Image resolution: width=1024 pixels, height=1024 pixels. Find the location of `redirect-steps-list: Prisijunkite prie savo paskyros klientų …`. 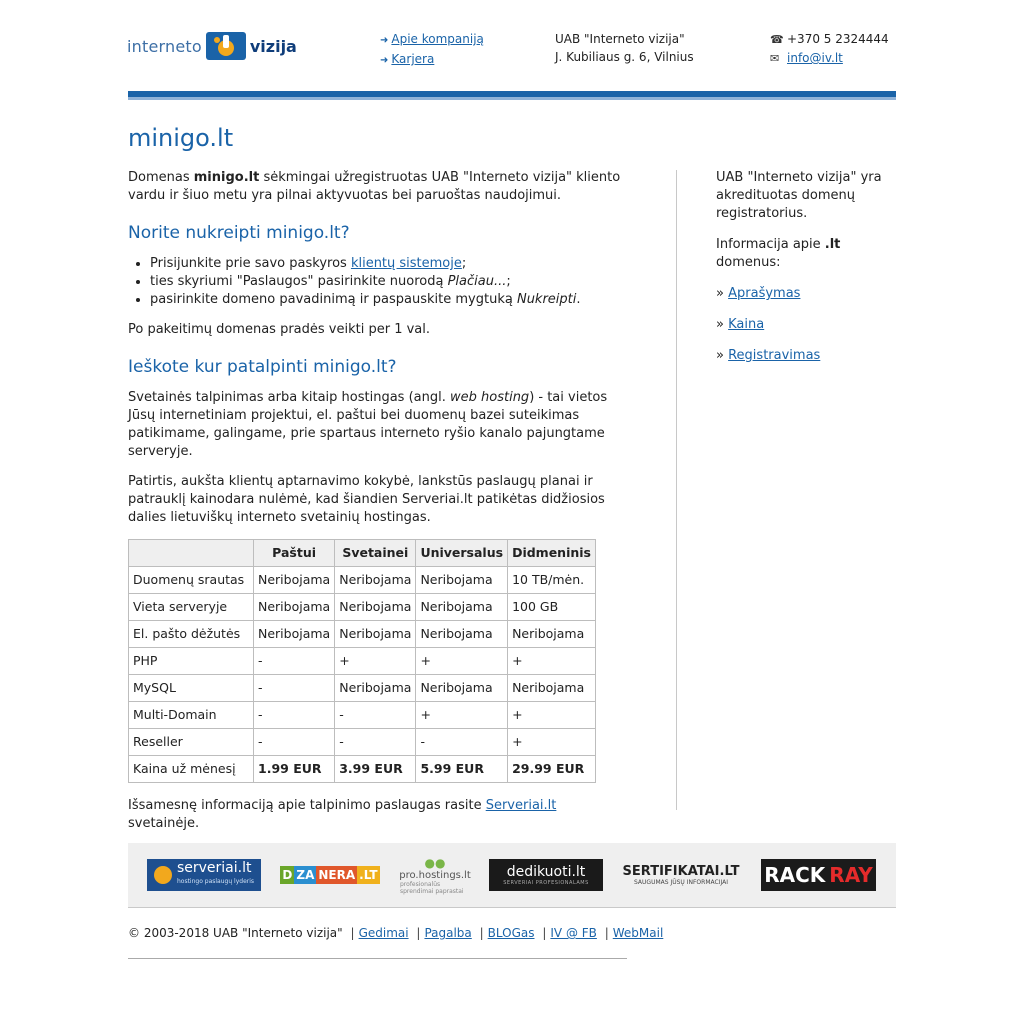

redirect-steps-list: Prisijunkite prie savo paskyros klientų … is located at coordinates (378, 282).